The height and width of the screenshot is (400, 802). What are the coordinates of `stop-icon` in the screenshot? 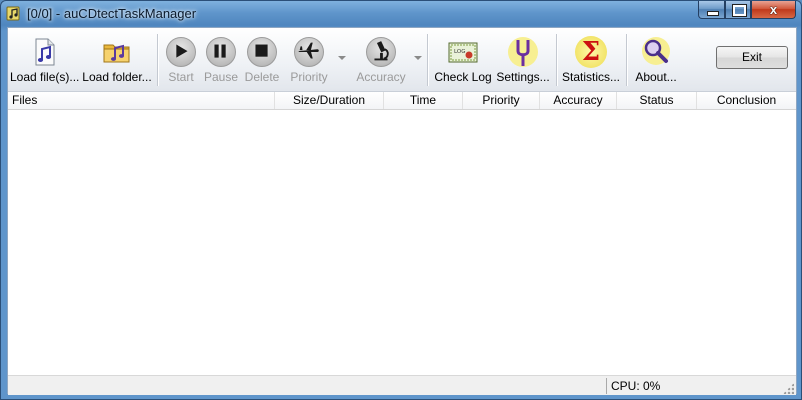 It's located at (262, 52).